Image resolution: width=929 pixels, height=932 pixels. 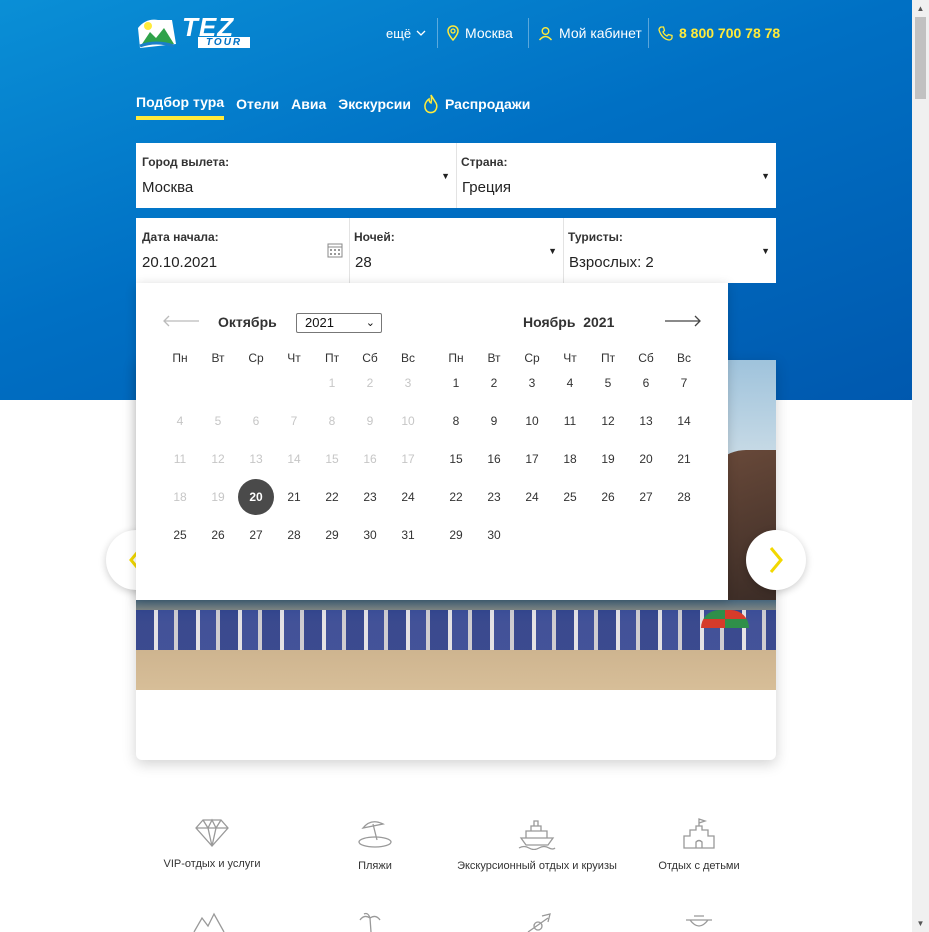 What do you see at coordinates (570, 383) in the screenshot?
I see `november-day-cell: 4` at bounding box center [570, 383].